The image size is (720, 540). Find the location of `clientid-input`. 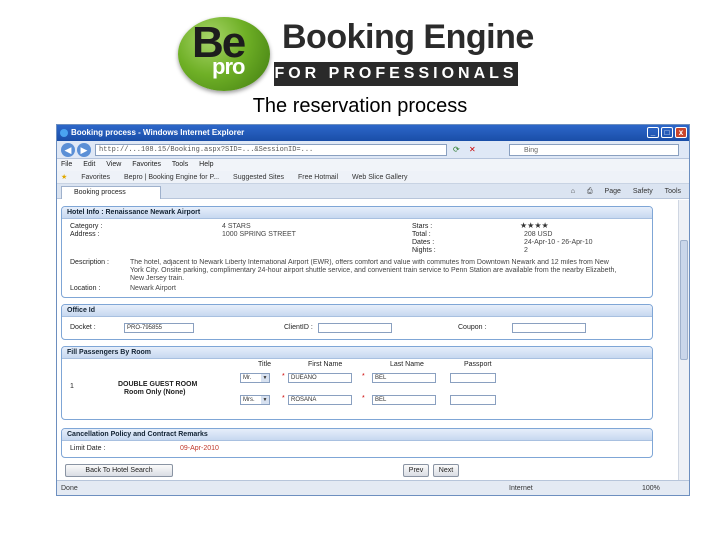

clientid-input is located at coordinates (355, 328).